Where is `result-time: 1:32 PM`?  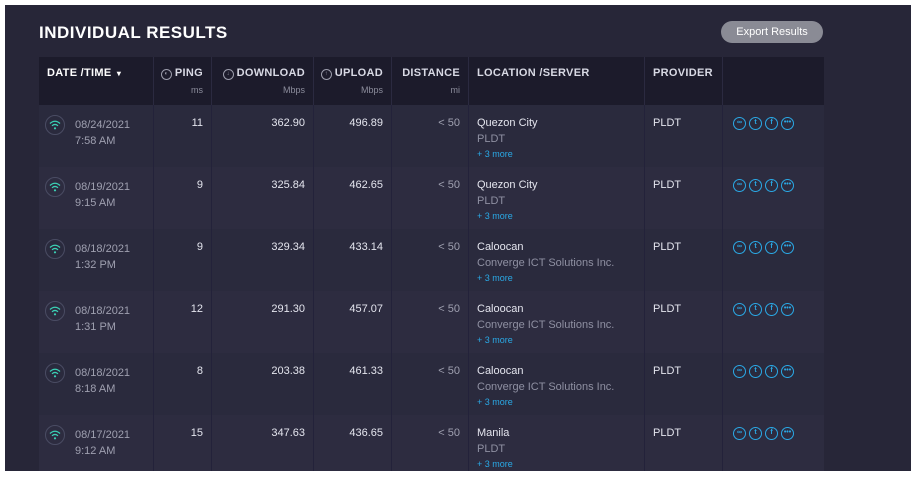 result-time: 1:32 PM is located at coordinates (95, 265).